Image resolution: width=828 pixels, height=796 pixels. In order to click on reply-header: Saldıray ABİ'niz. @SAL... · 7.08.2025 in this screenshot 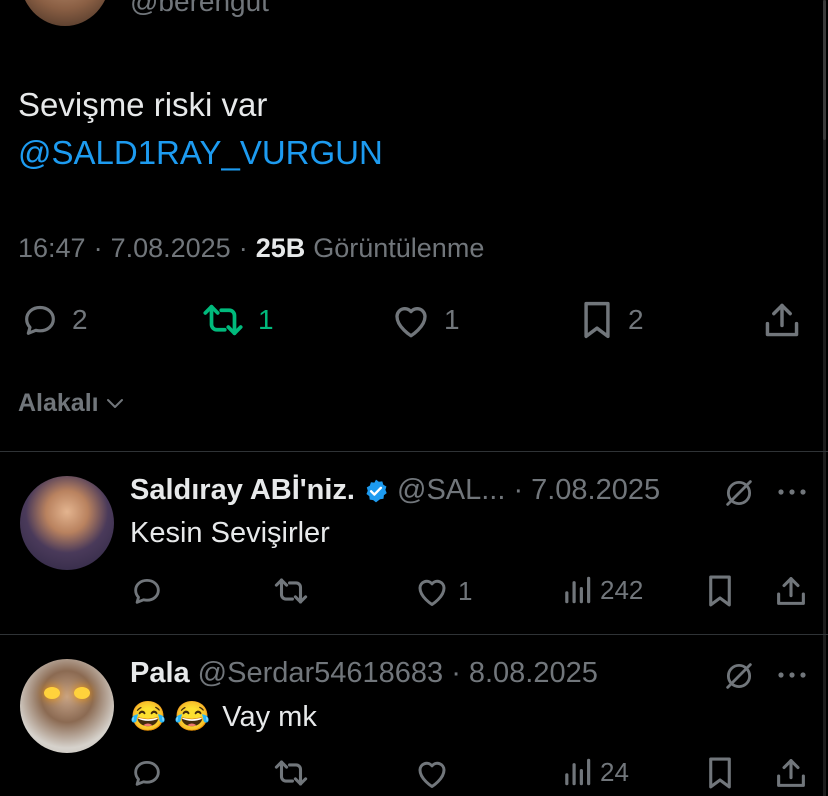, I will do `click(395, 490)`.